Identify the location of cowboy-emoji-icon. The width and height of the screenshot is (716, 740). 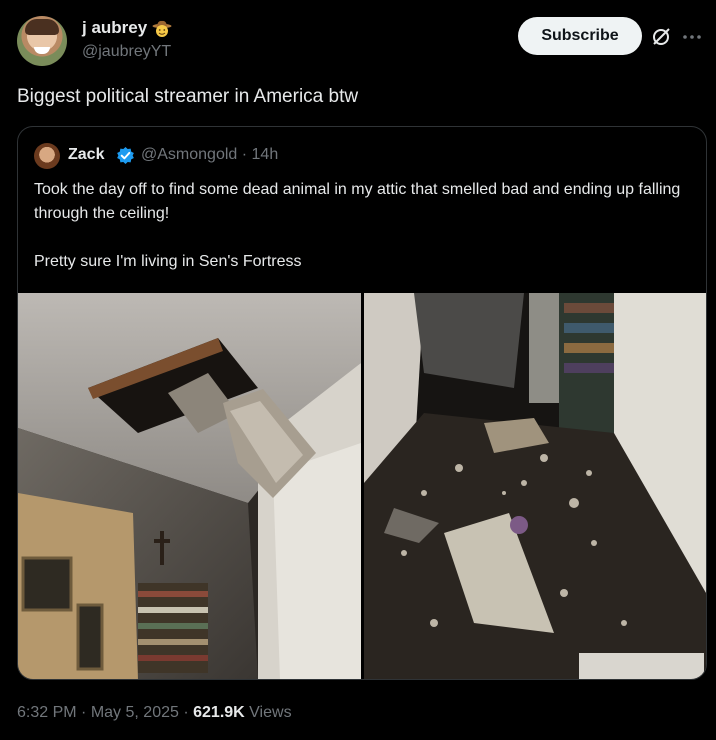
(162, 28).